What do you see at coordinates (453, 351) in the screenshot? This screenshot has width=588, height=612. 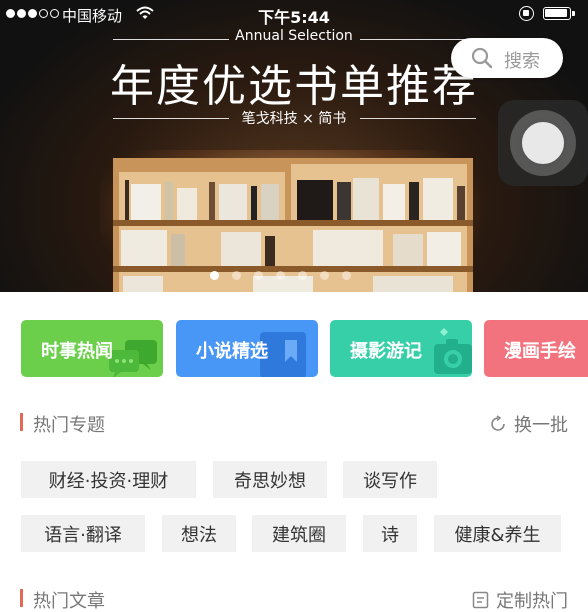 I see `camera-icon` at bounding box center [453, 351].